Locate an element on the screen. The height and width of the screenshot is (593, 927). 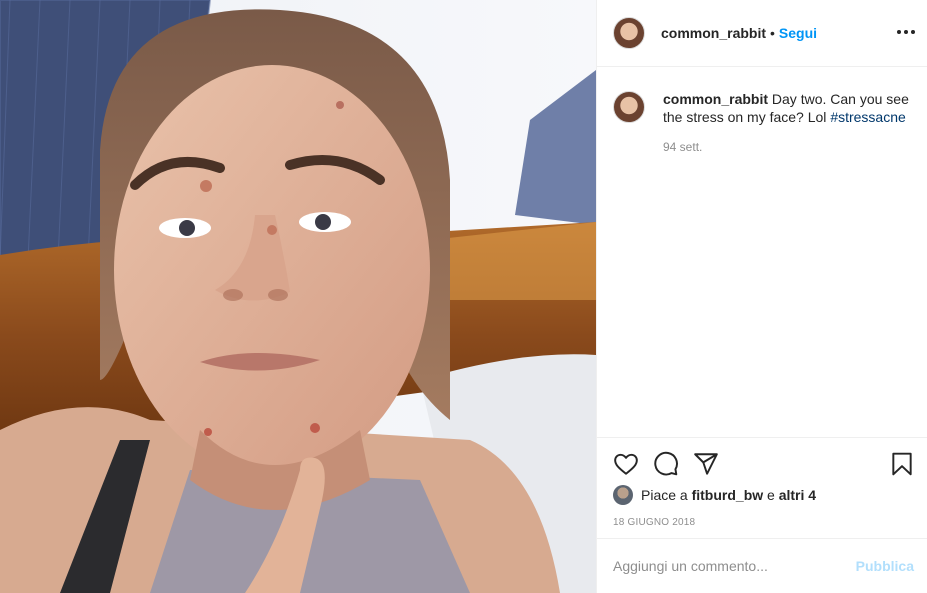
caption-time: 94 sett. is located at coordinates (683, 147).